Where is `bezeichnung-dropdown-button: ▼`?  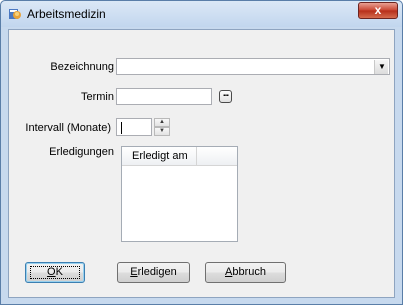 bezeichnung-dropdown-button: ▼ is located at coordinates (381, 67).